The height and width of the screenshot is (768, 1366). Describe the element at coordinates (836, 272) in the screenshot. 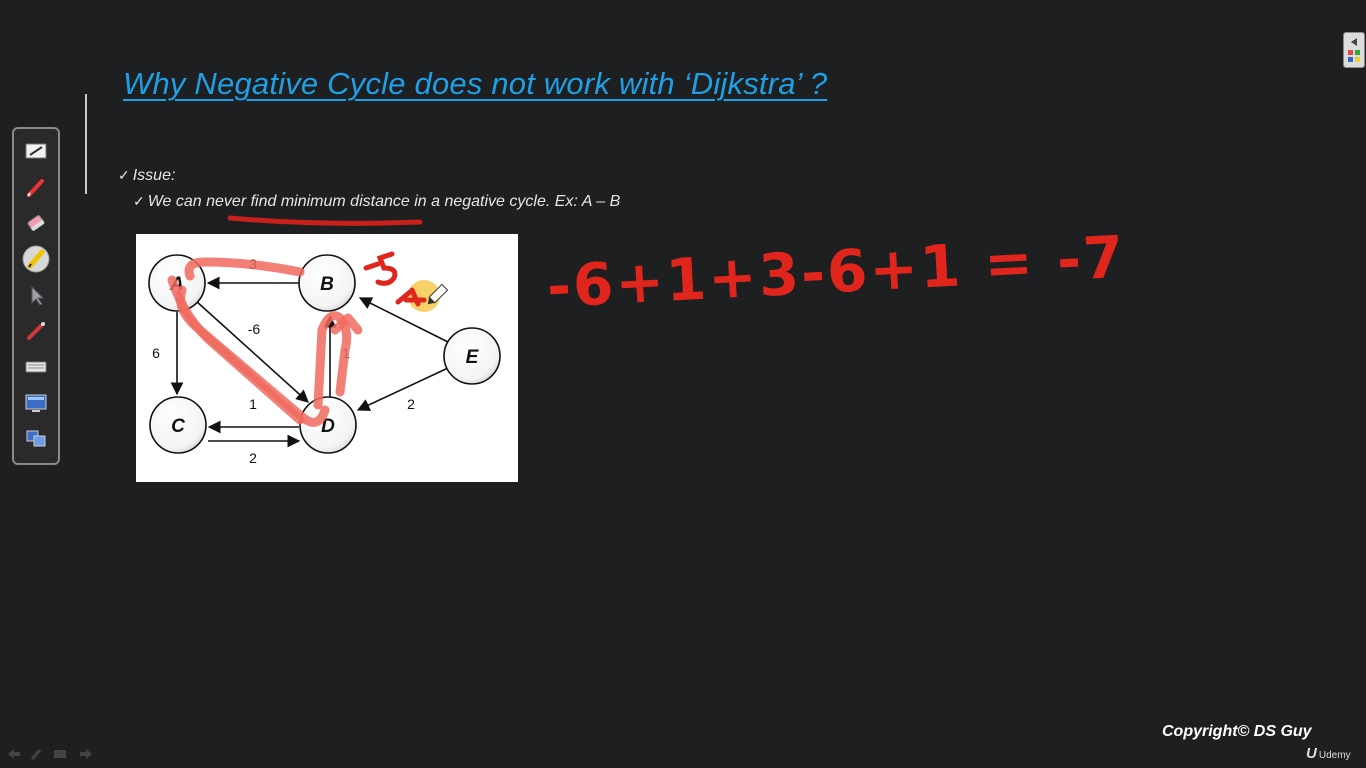

I see `ink-equation: -6+1+3-6+1 = -7` at that location.